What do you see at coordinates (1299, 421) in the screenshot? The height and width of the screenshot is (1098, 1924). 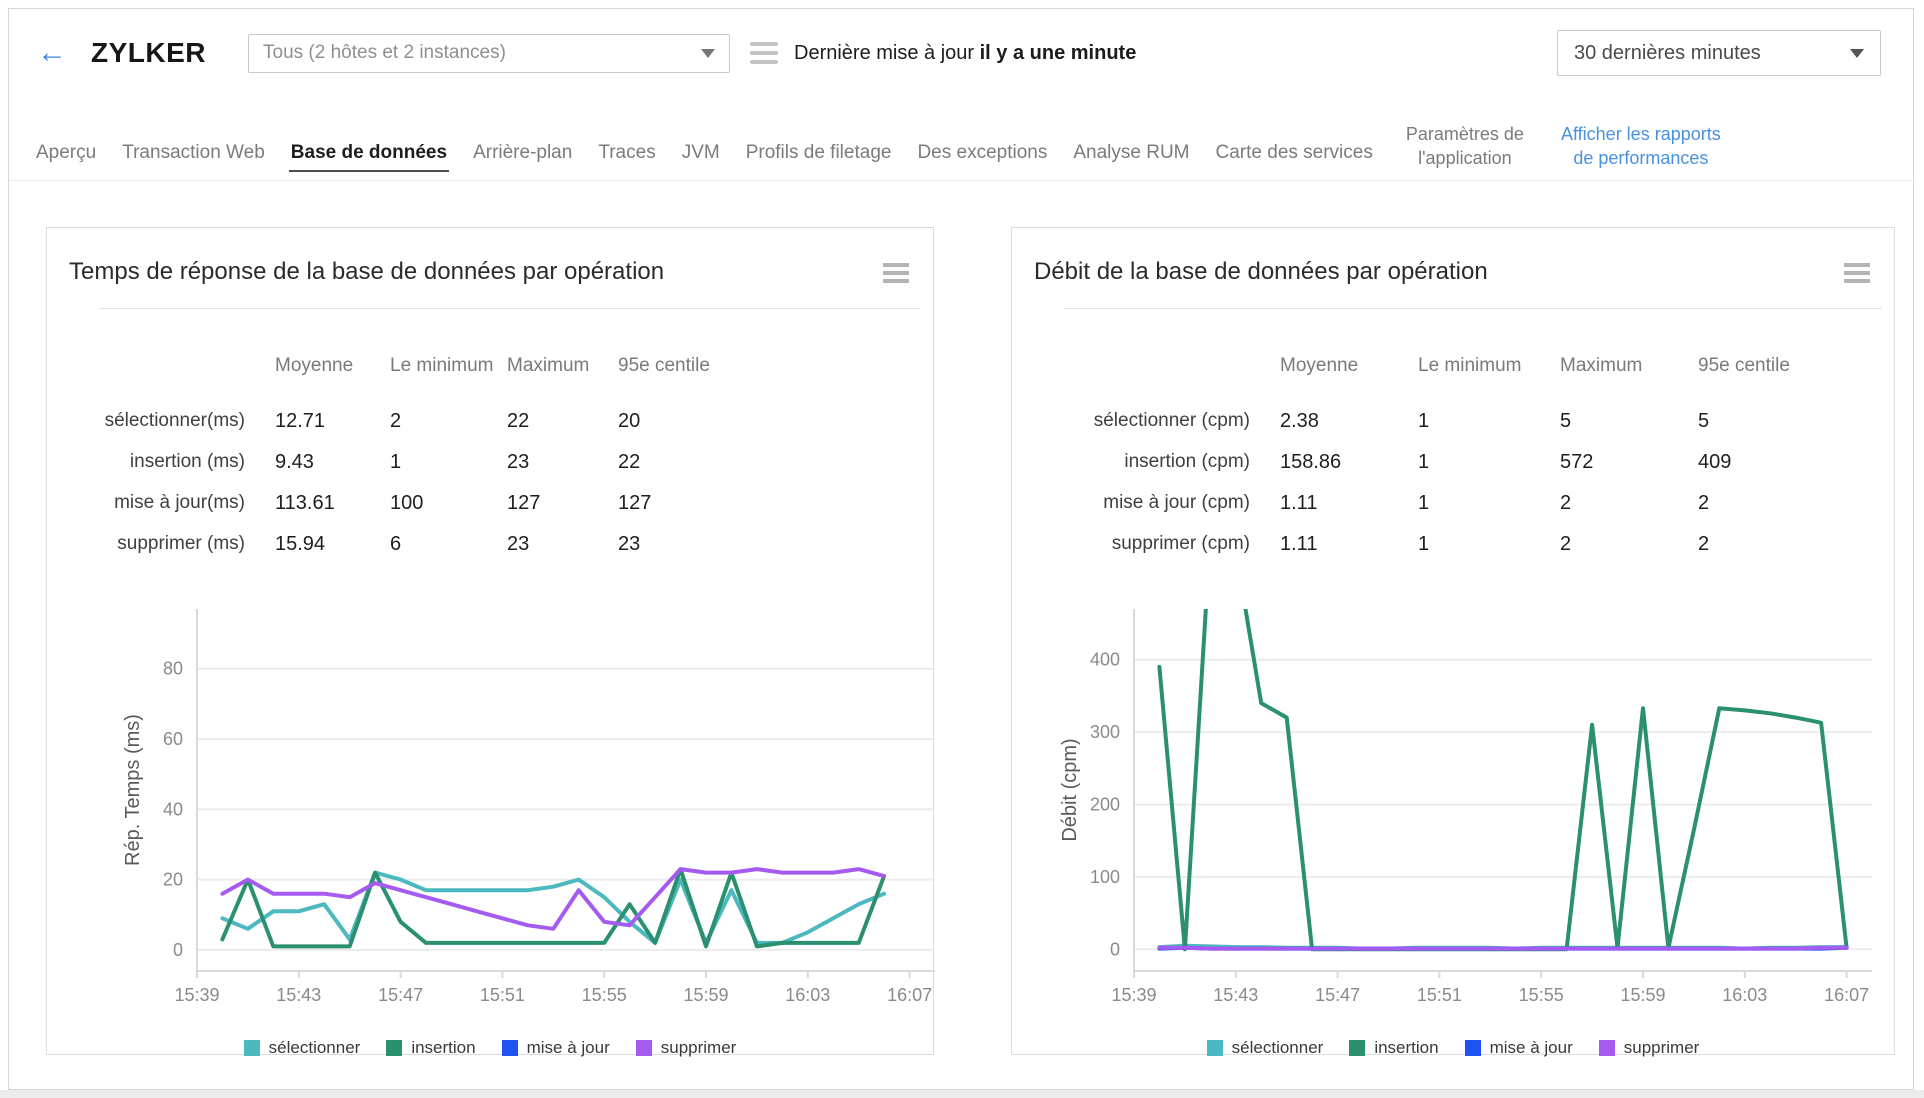 I see `stat-selectionner-cpm-moyenne: 2.38` at bounding box center [1299, 421].